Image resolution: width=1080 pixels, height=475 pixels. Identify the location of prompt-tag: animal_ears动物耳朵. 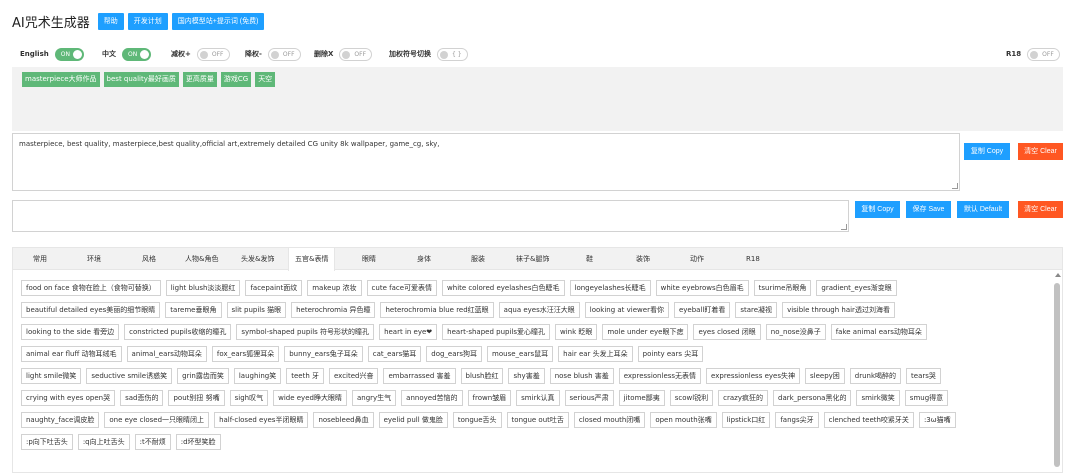
(166, 354).